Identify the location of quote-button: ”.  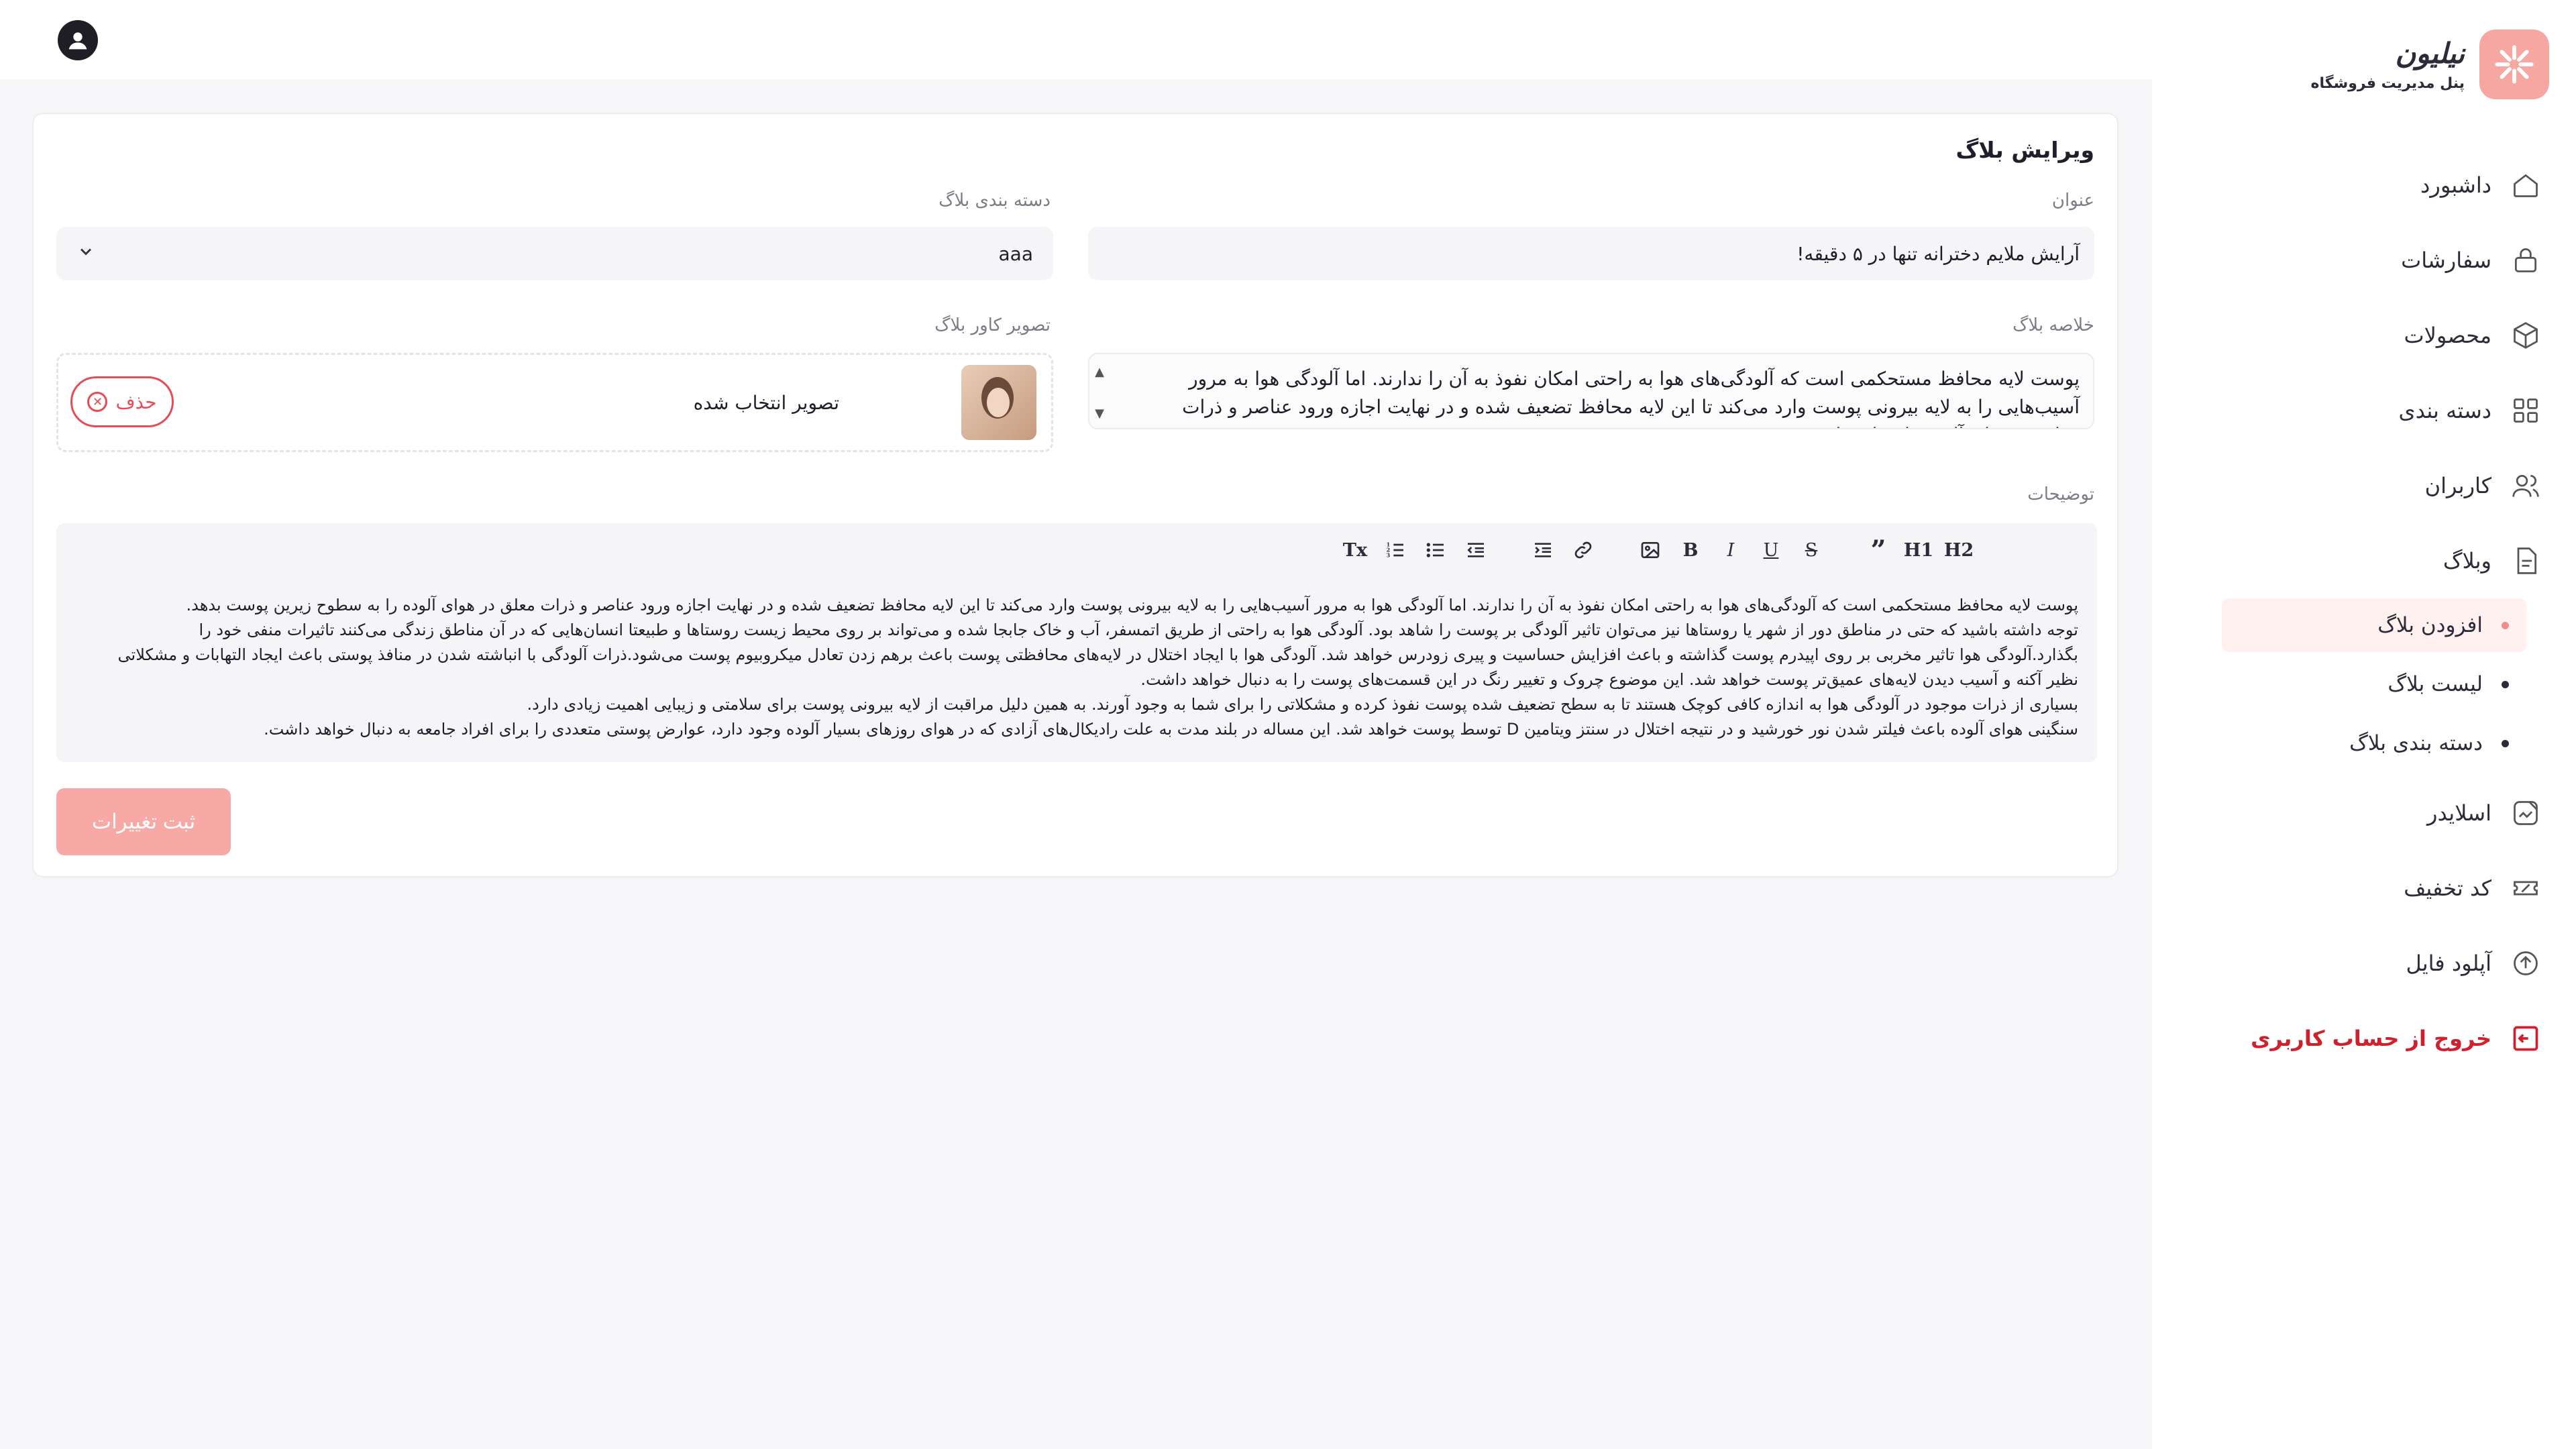
(1878, 550).